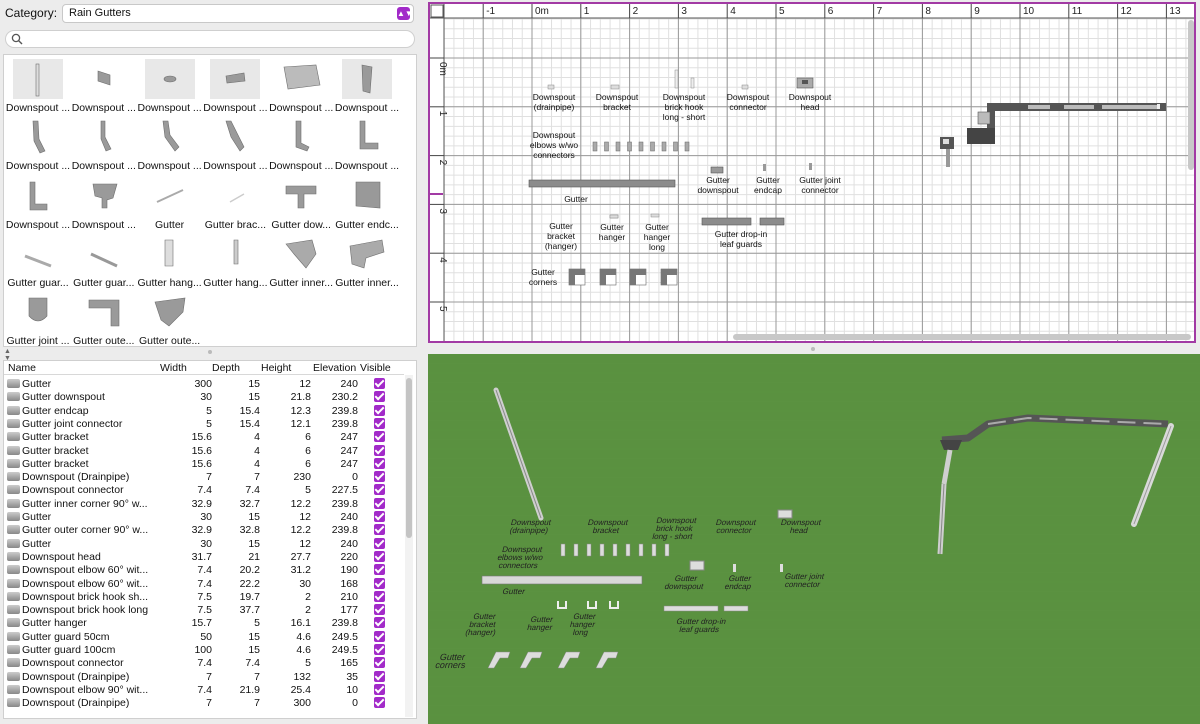  What do you see at coordinates (204, 583) in the screenshot?
I see `table-row: Downspout elbow 60° wit... 7.4 22.2 30 168` at bounding box center [204, 583].